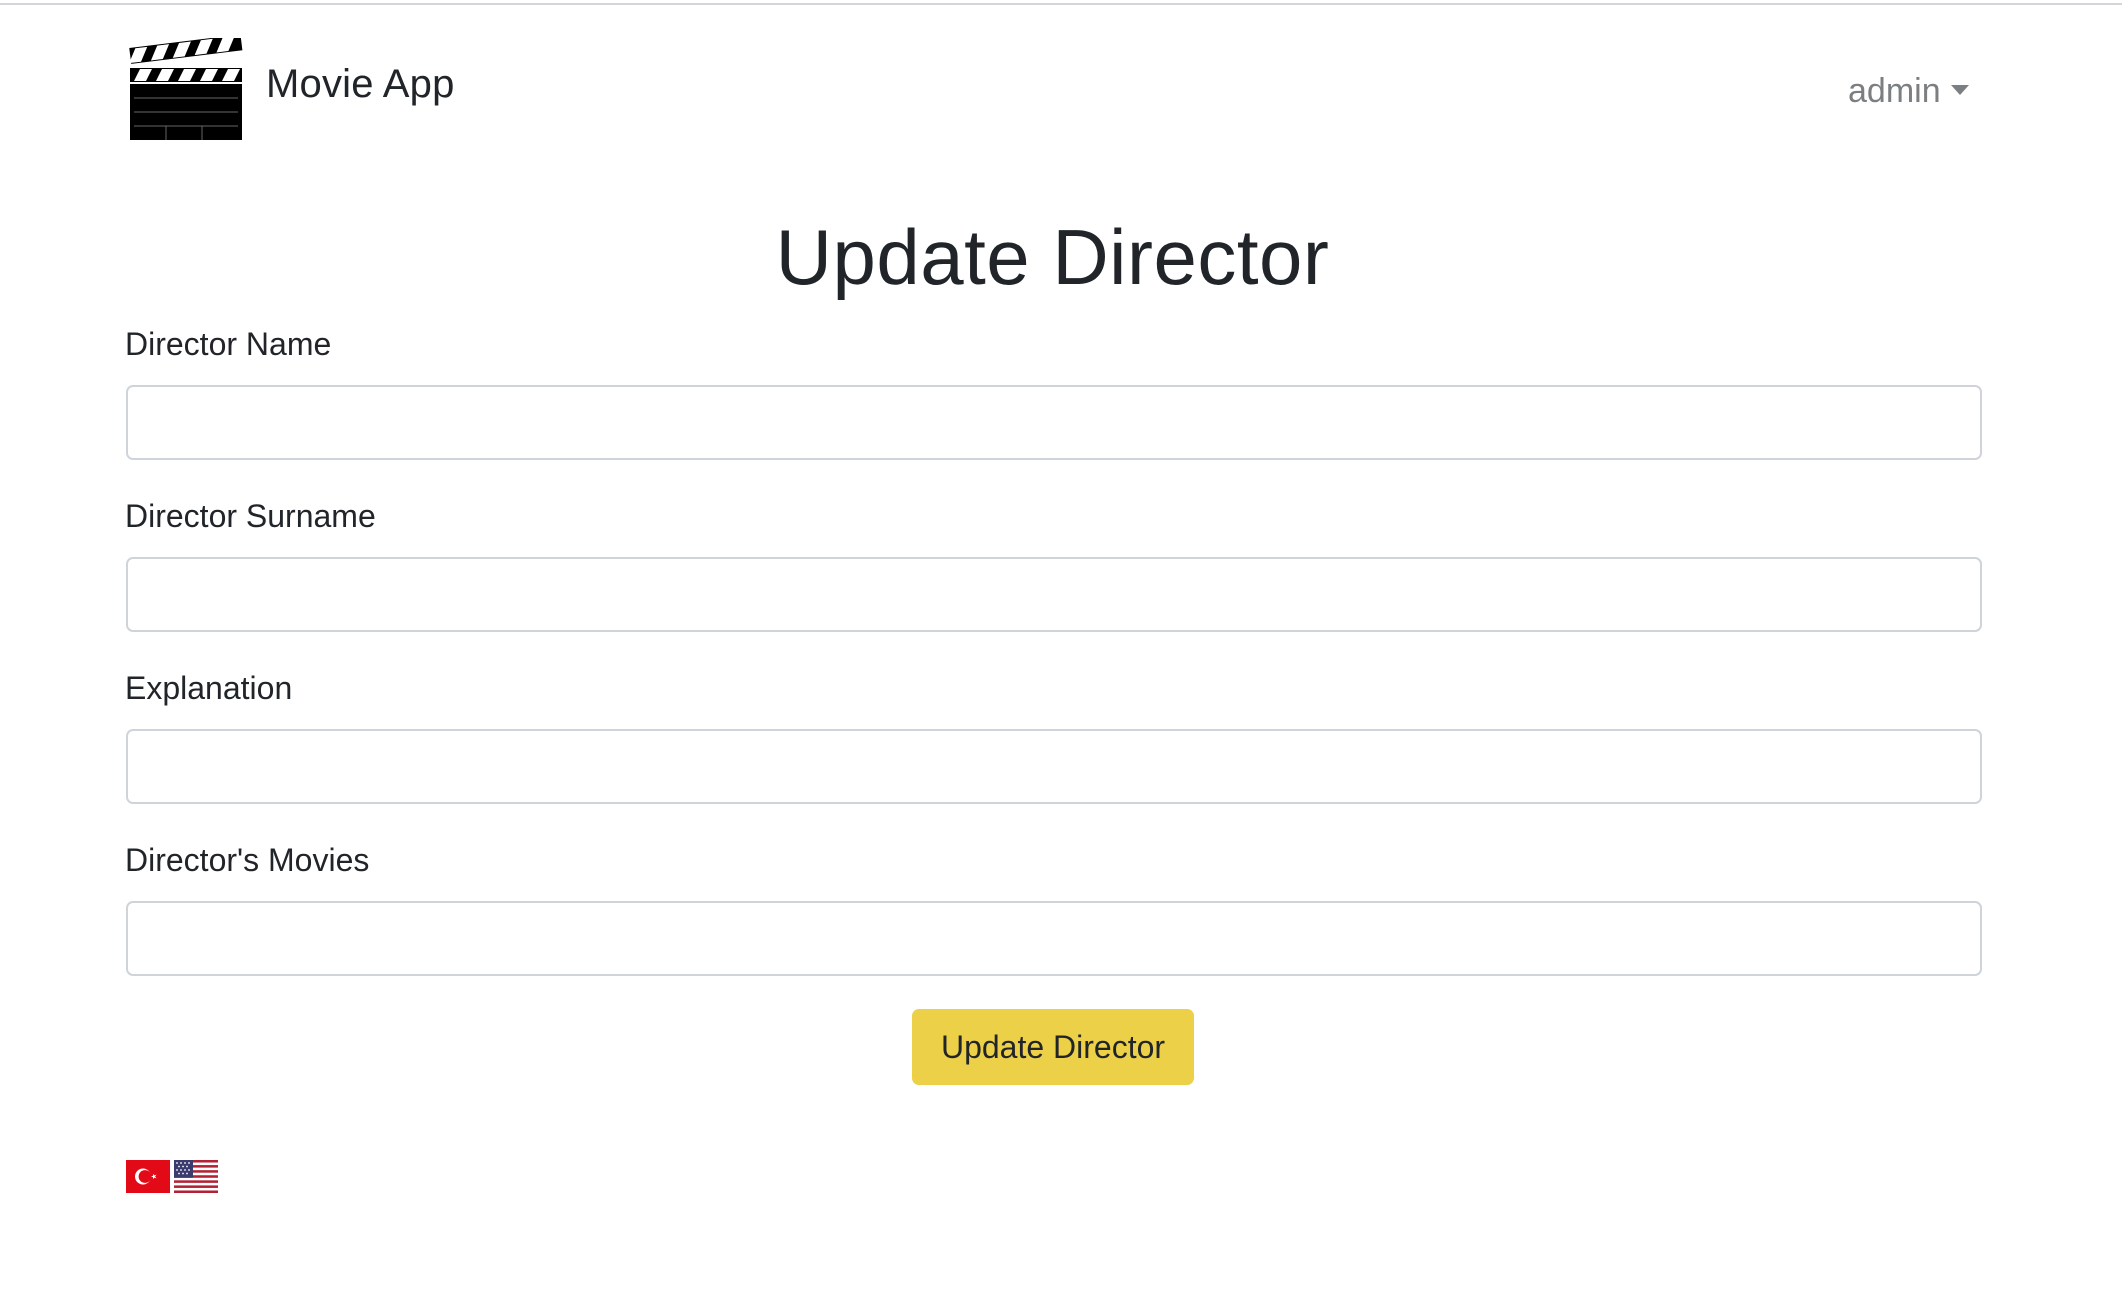 The image size is (2122, 1290). What do you see at coordinates (172, 1176) in the screenshot?
I see `language-selector` at bounding box center [172, 1176].